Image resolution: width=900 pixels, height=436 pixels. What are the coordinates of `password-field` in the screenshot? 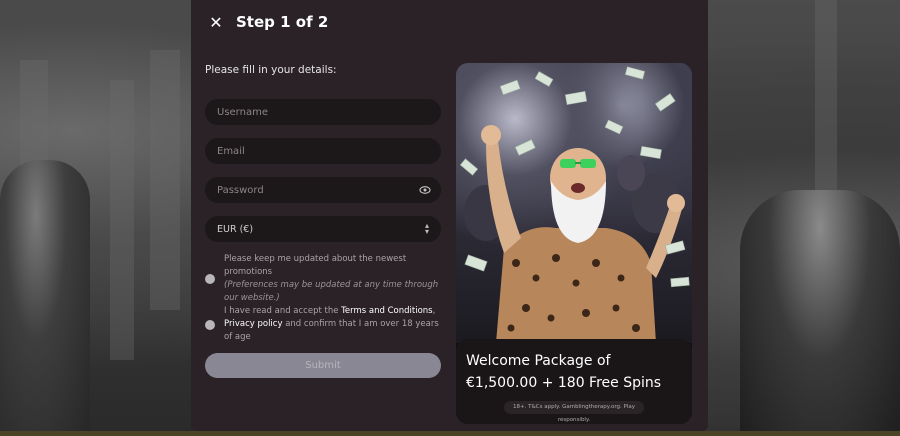 It's located at (323, 190).